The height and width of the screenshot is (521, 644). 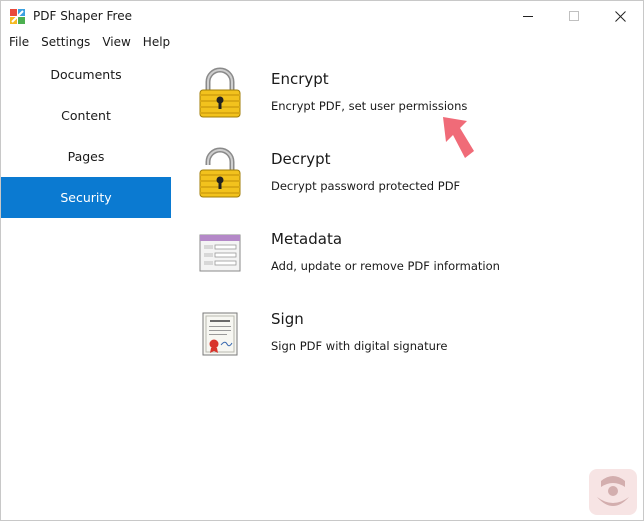 I want to click on app-logo-icon, so click(x=17, y=16).